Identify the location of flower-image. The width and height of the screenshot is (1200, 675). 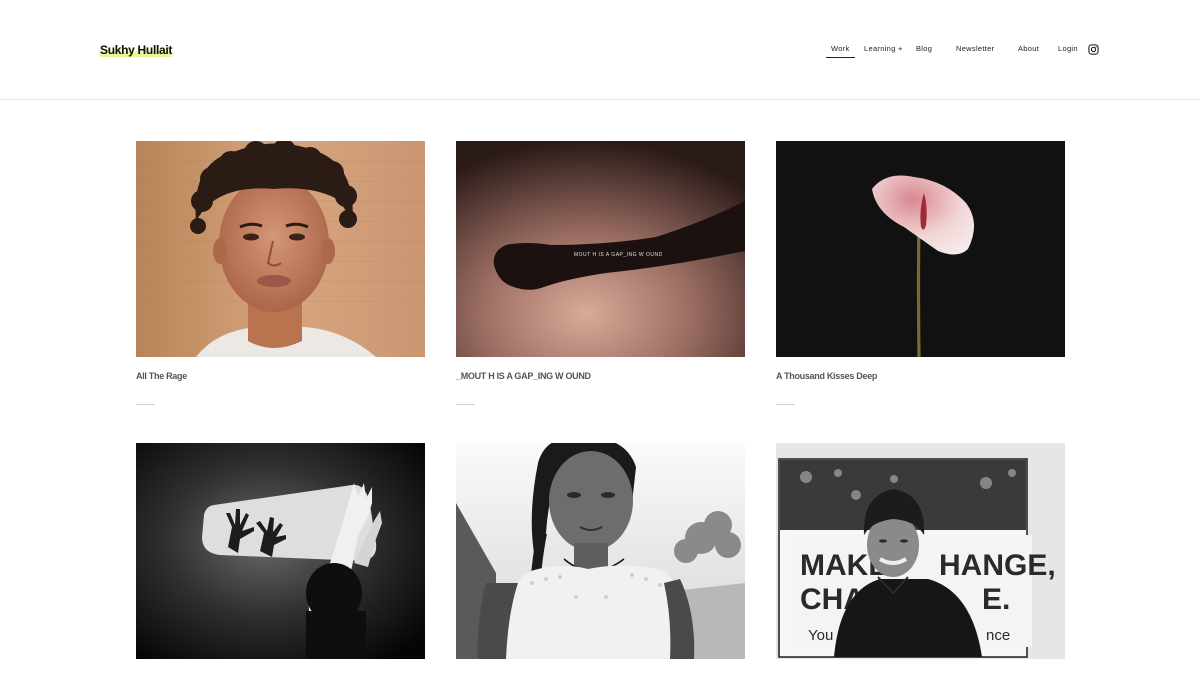
(920, 249).